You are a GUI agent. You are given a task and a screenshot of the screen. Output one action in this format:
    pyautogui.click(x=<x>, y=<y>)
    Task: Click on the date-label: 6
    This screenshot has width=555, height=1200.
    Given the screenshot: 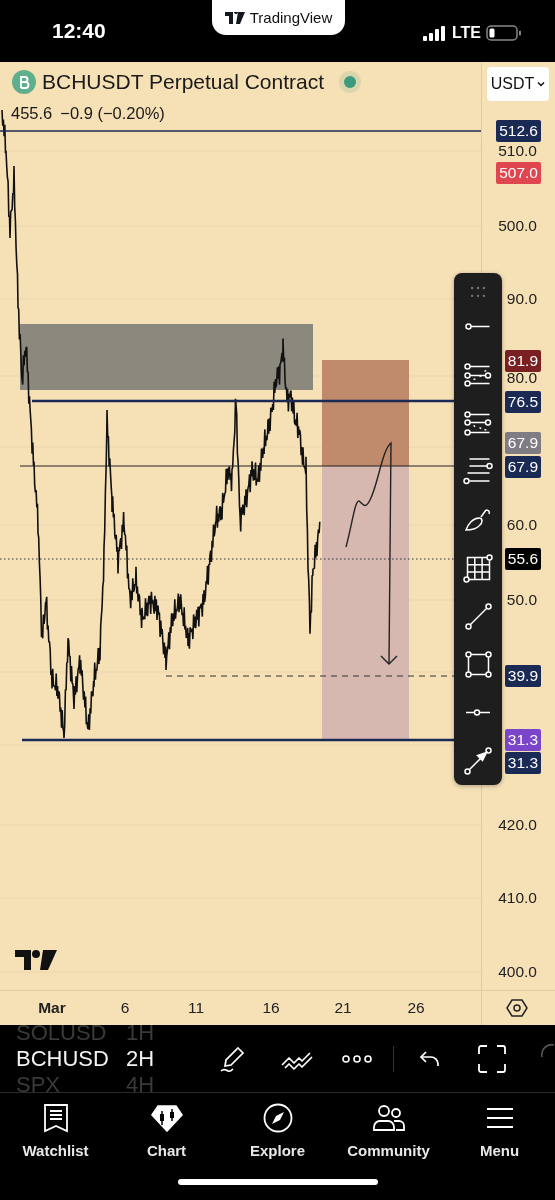 What is the action you would take?
    pyautogui.click(x=125, y=1008)
    